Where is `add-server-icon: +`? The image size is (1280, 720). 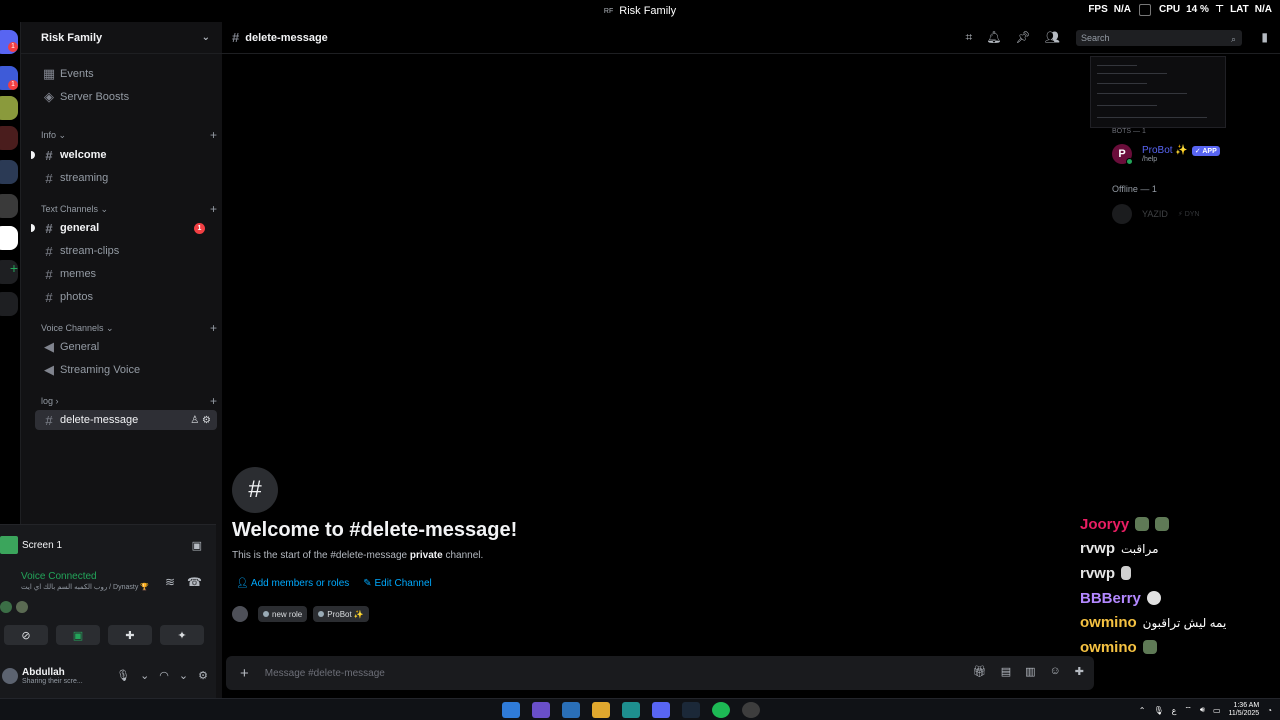
add-server-icon: + is located at coordinates (9, 272).